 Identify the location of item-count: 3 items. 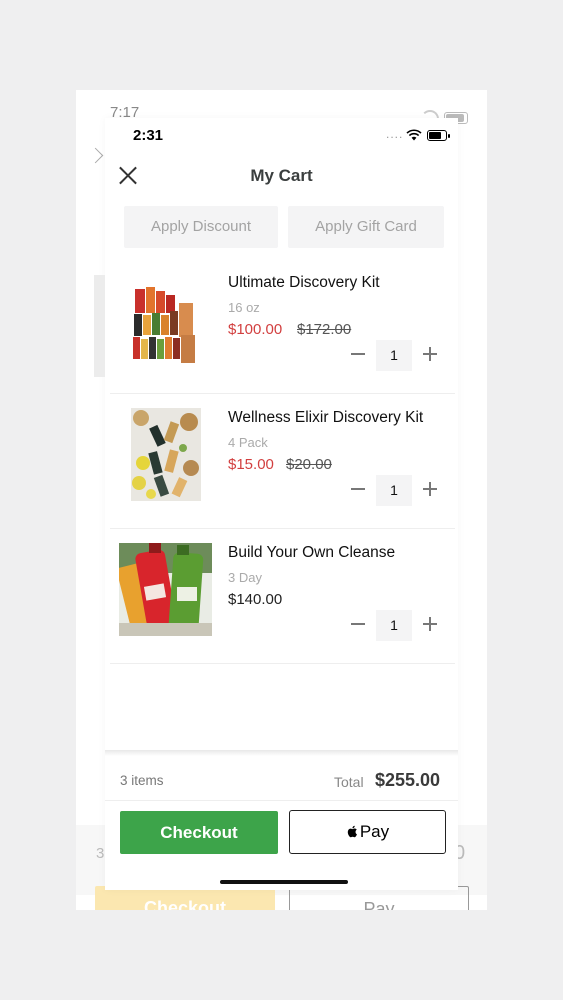
(142, 780).